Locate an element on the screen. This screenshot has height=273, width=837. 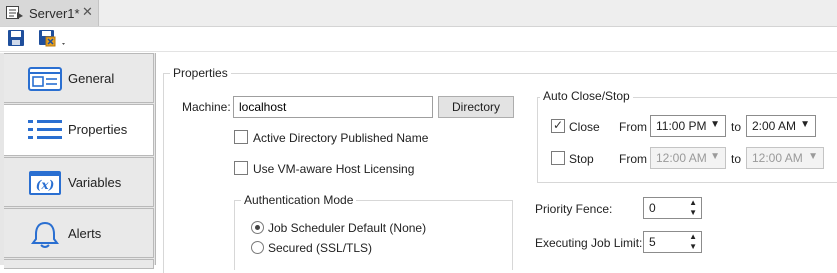
authentication-mode-group is located at coordinates (373, 235).